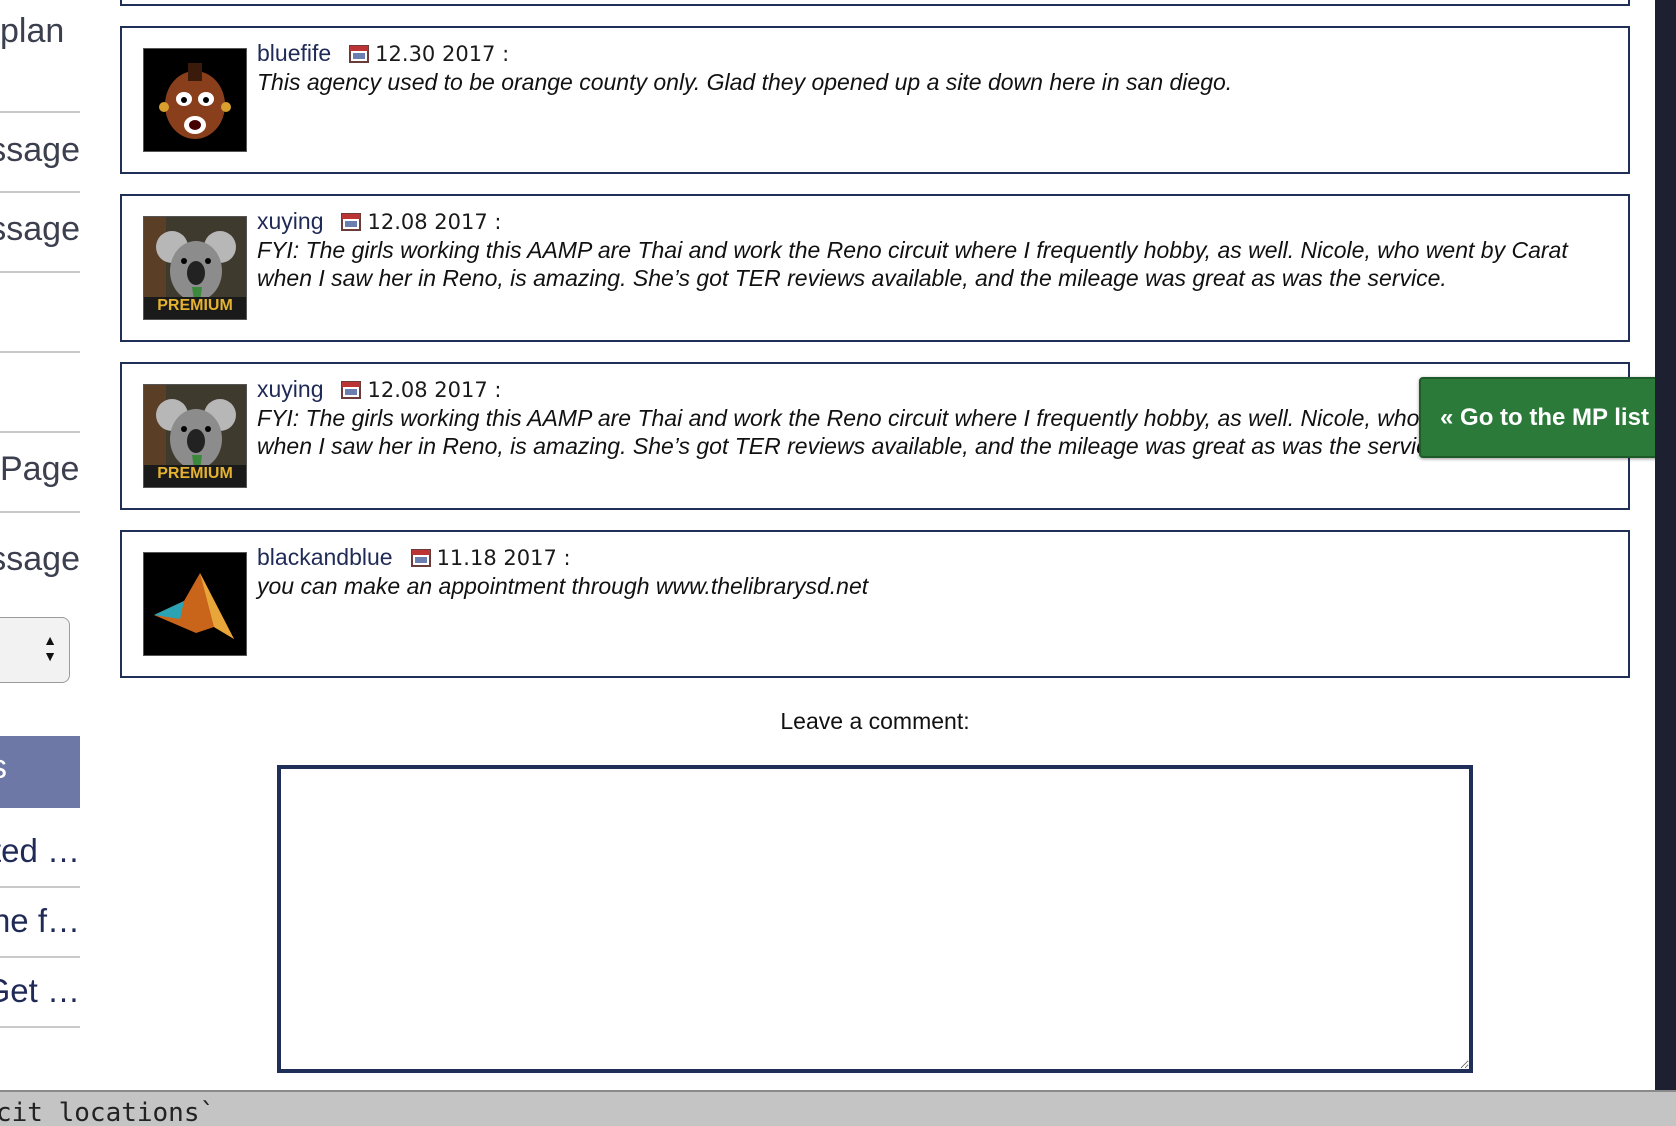 The height and width of the screenshot is (1126, 1676). What do you see at coordinates (875, 3) in the screenshot?
I see `previous-comment-box` at bounding box center [875, 3].